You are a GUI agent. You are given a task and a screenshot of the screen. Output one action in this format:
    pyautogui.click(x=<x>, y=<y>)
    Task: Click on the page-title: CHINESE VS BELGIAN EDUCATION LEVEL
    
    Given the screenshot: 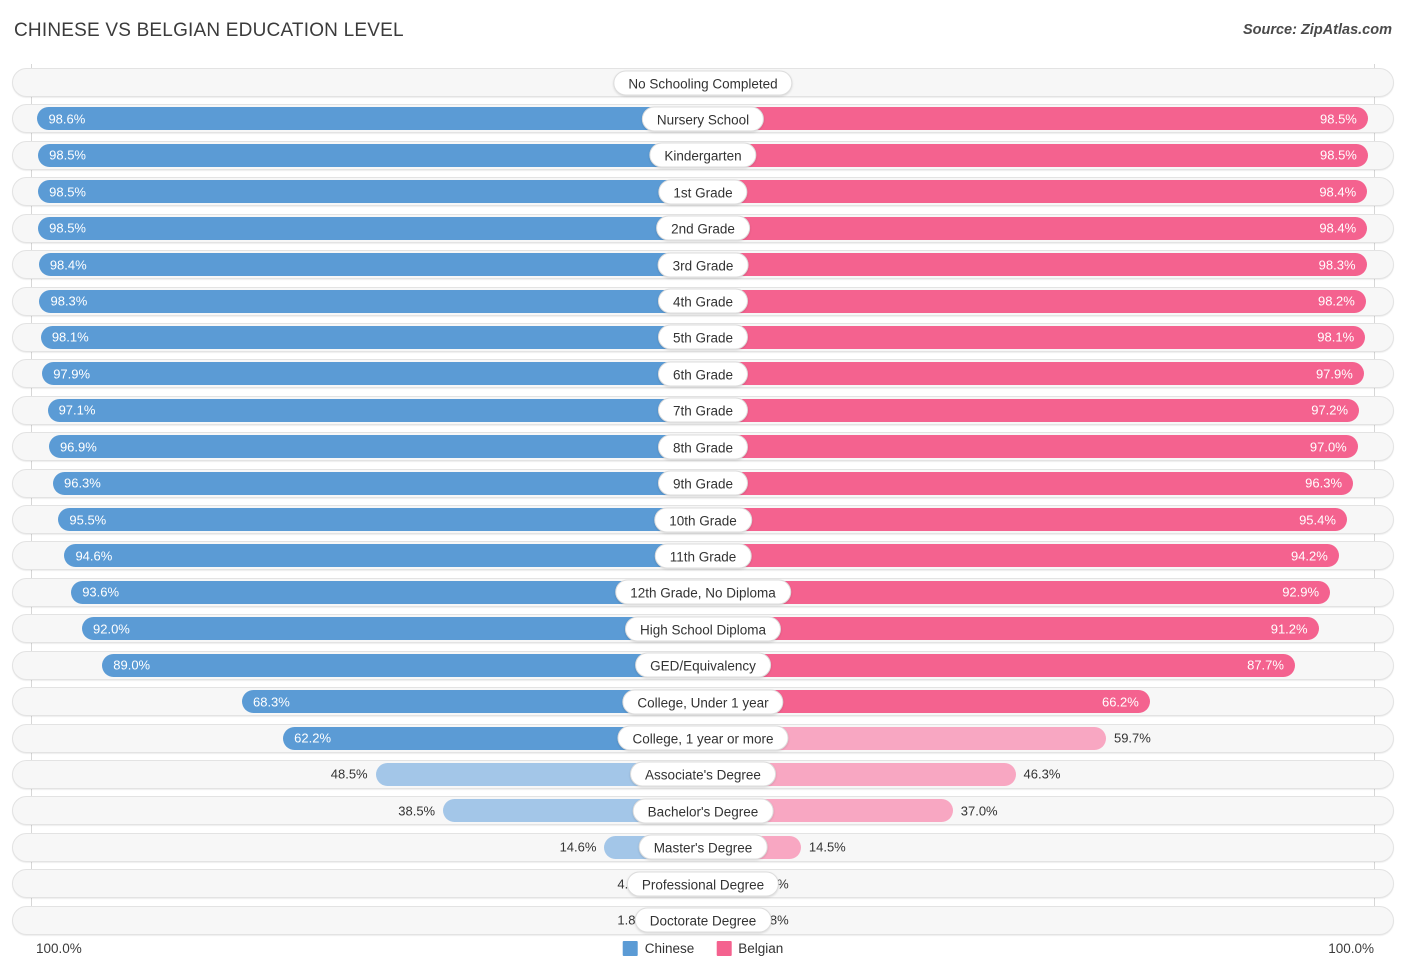 What is the action you would take?
    pyautogui.click(x=209, y=30)
    